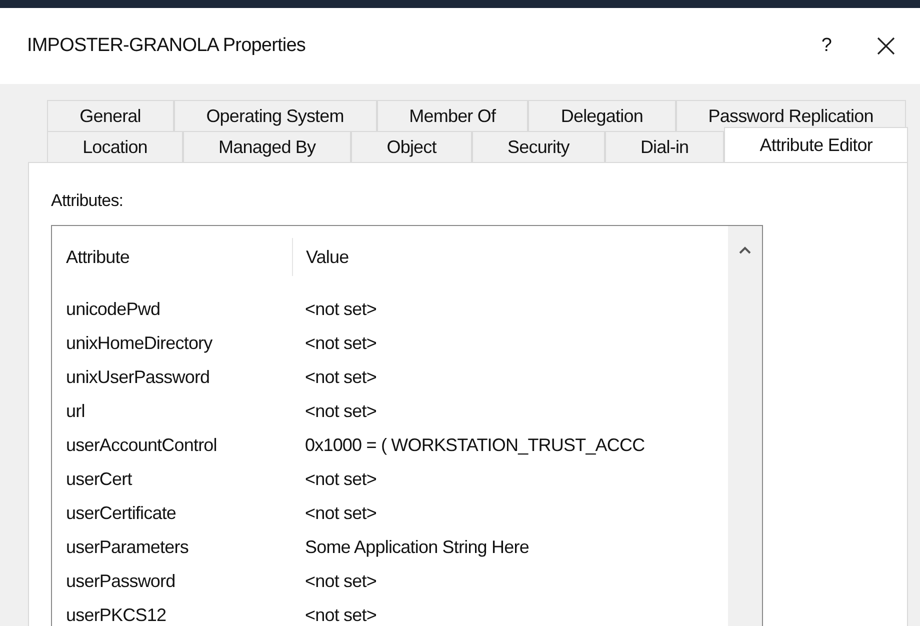 This screenshot has height=626, width=920. I want to click on table-cell-text: unixHomeDirectory, so click(139, 343).